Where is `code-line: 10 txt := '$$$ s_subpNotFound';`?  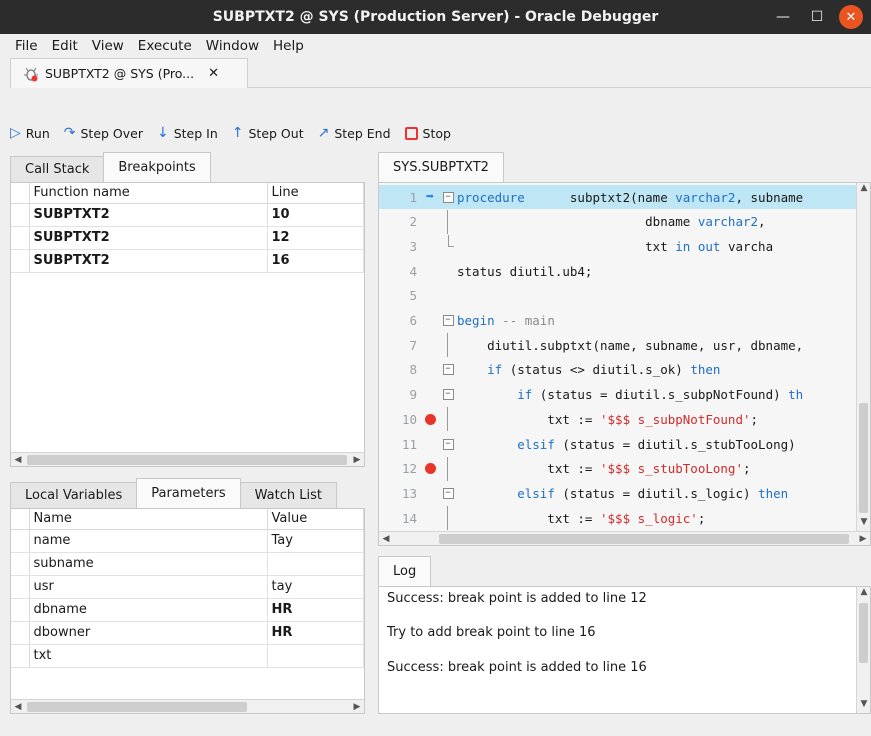
code-line: 10 txt := '$$$ s_subpNotFound'; is located at coordinates (618, 419).